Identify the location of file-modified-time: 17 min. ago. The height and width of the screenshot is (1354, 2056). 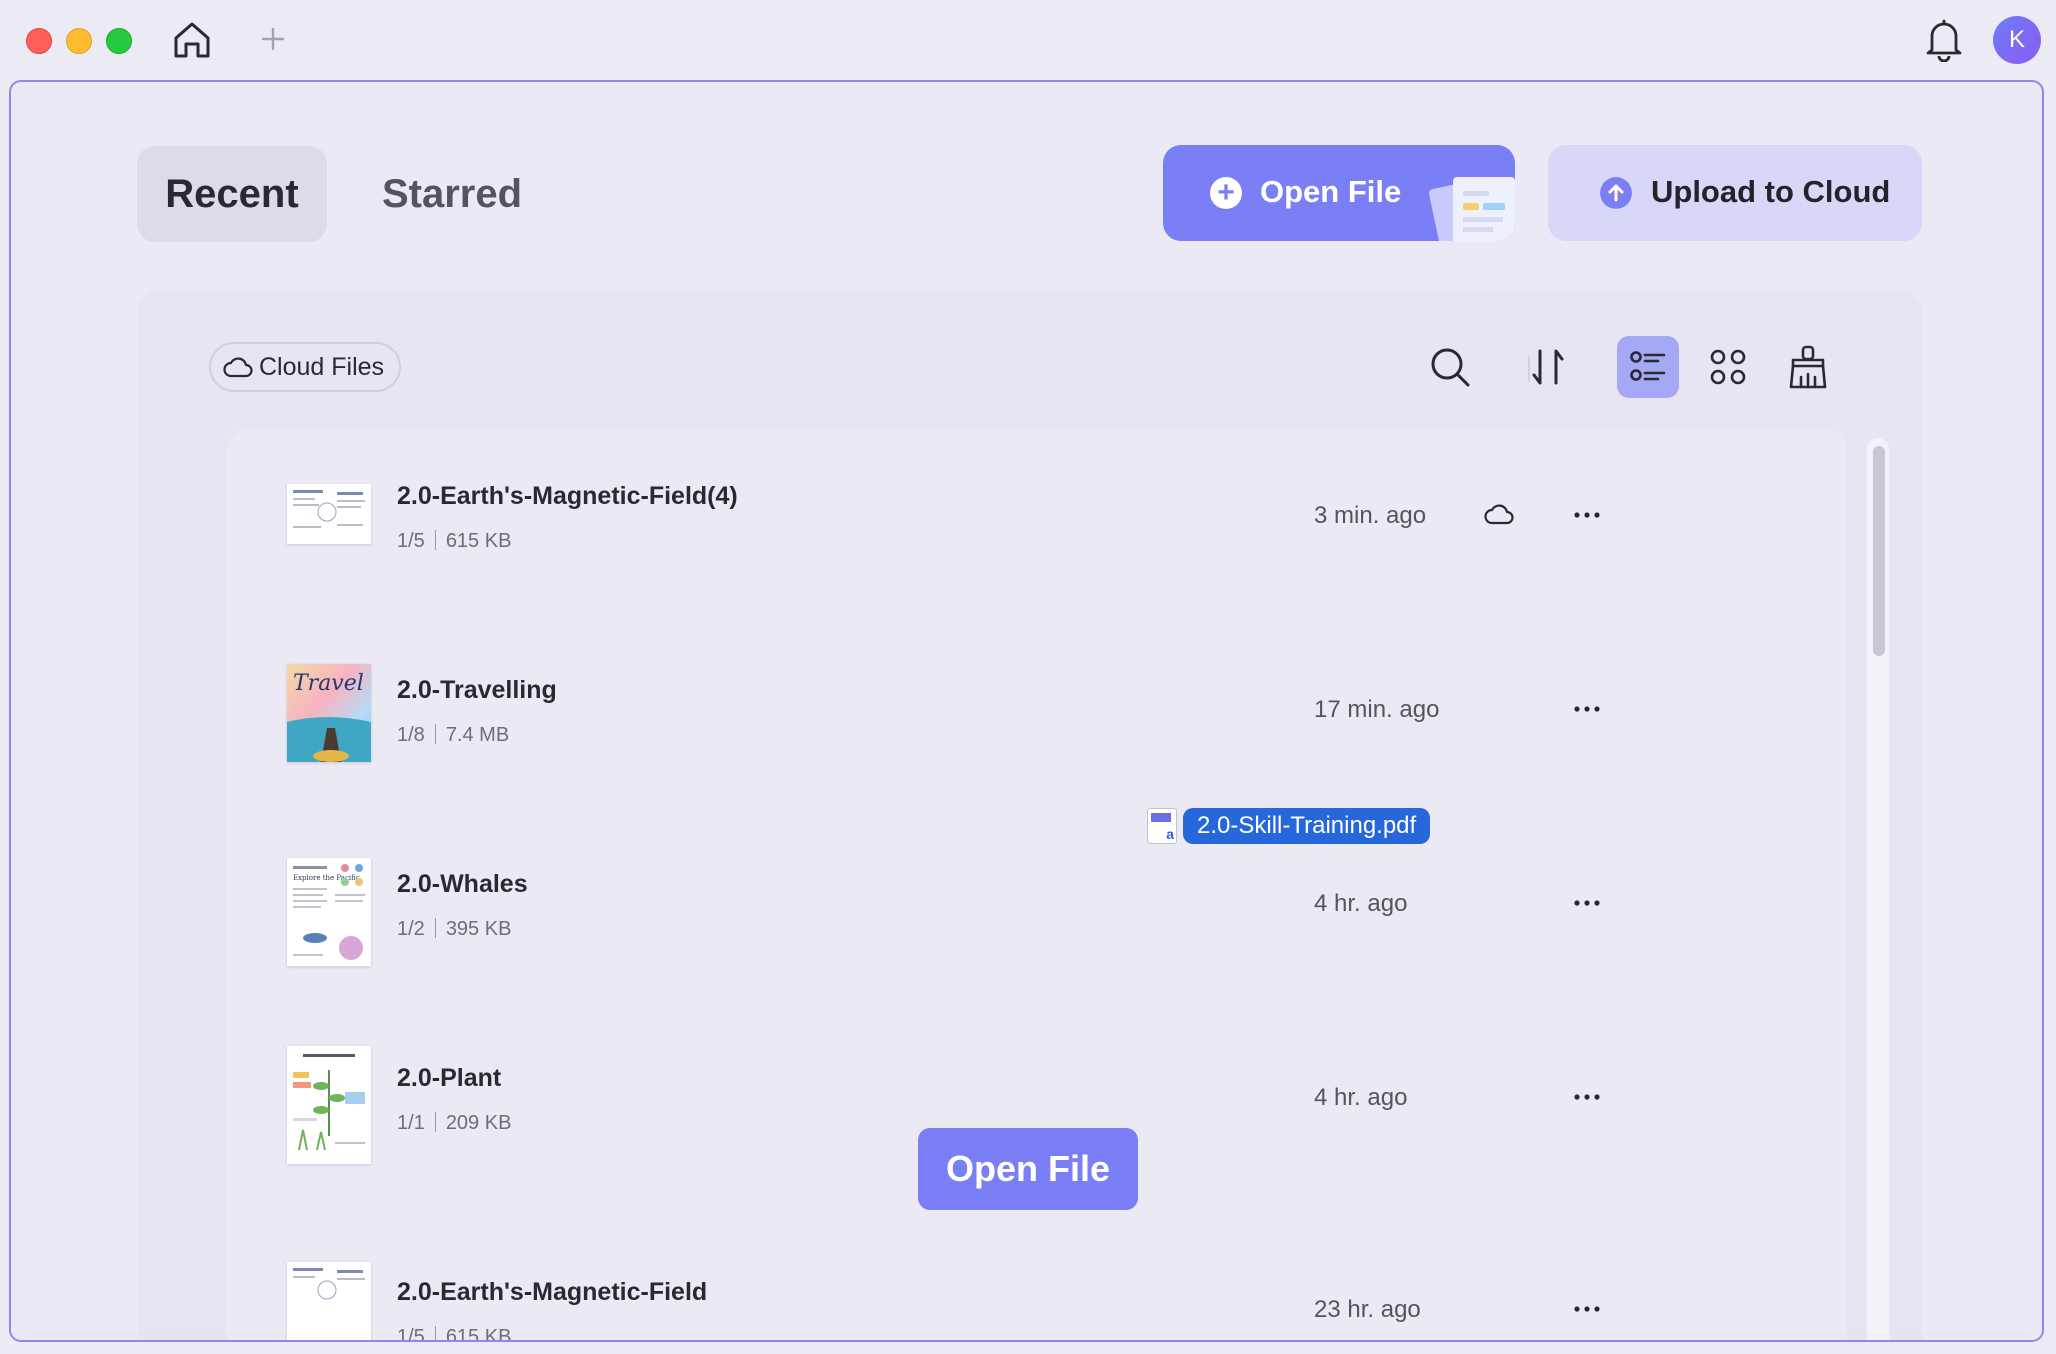
(1377, 709).